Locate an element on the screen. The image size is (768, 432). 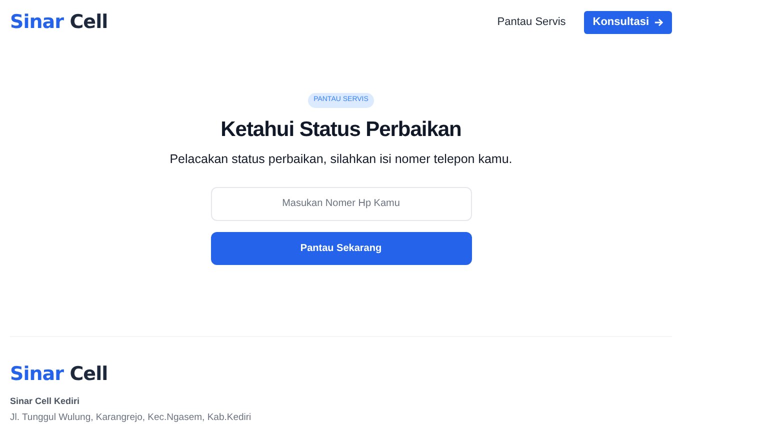
phone-input-field: Masukan Nomer Hp Kamu is located at coordinates (341, 203).